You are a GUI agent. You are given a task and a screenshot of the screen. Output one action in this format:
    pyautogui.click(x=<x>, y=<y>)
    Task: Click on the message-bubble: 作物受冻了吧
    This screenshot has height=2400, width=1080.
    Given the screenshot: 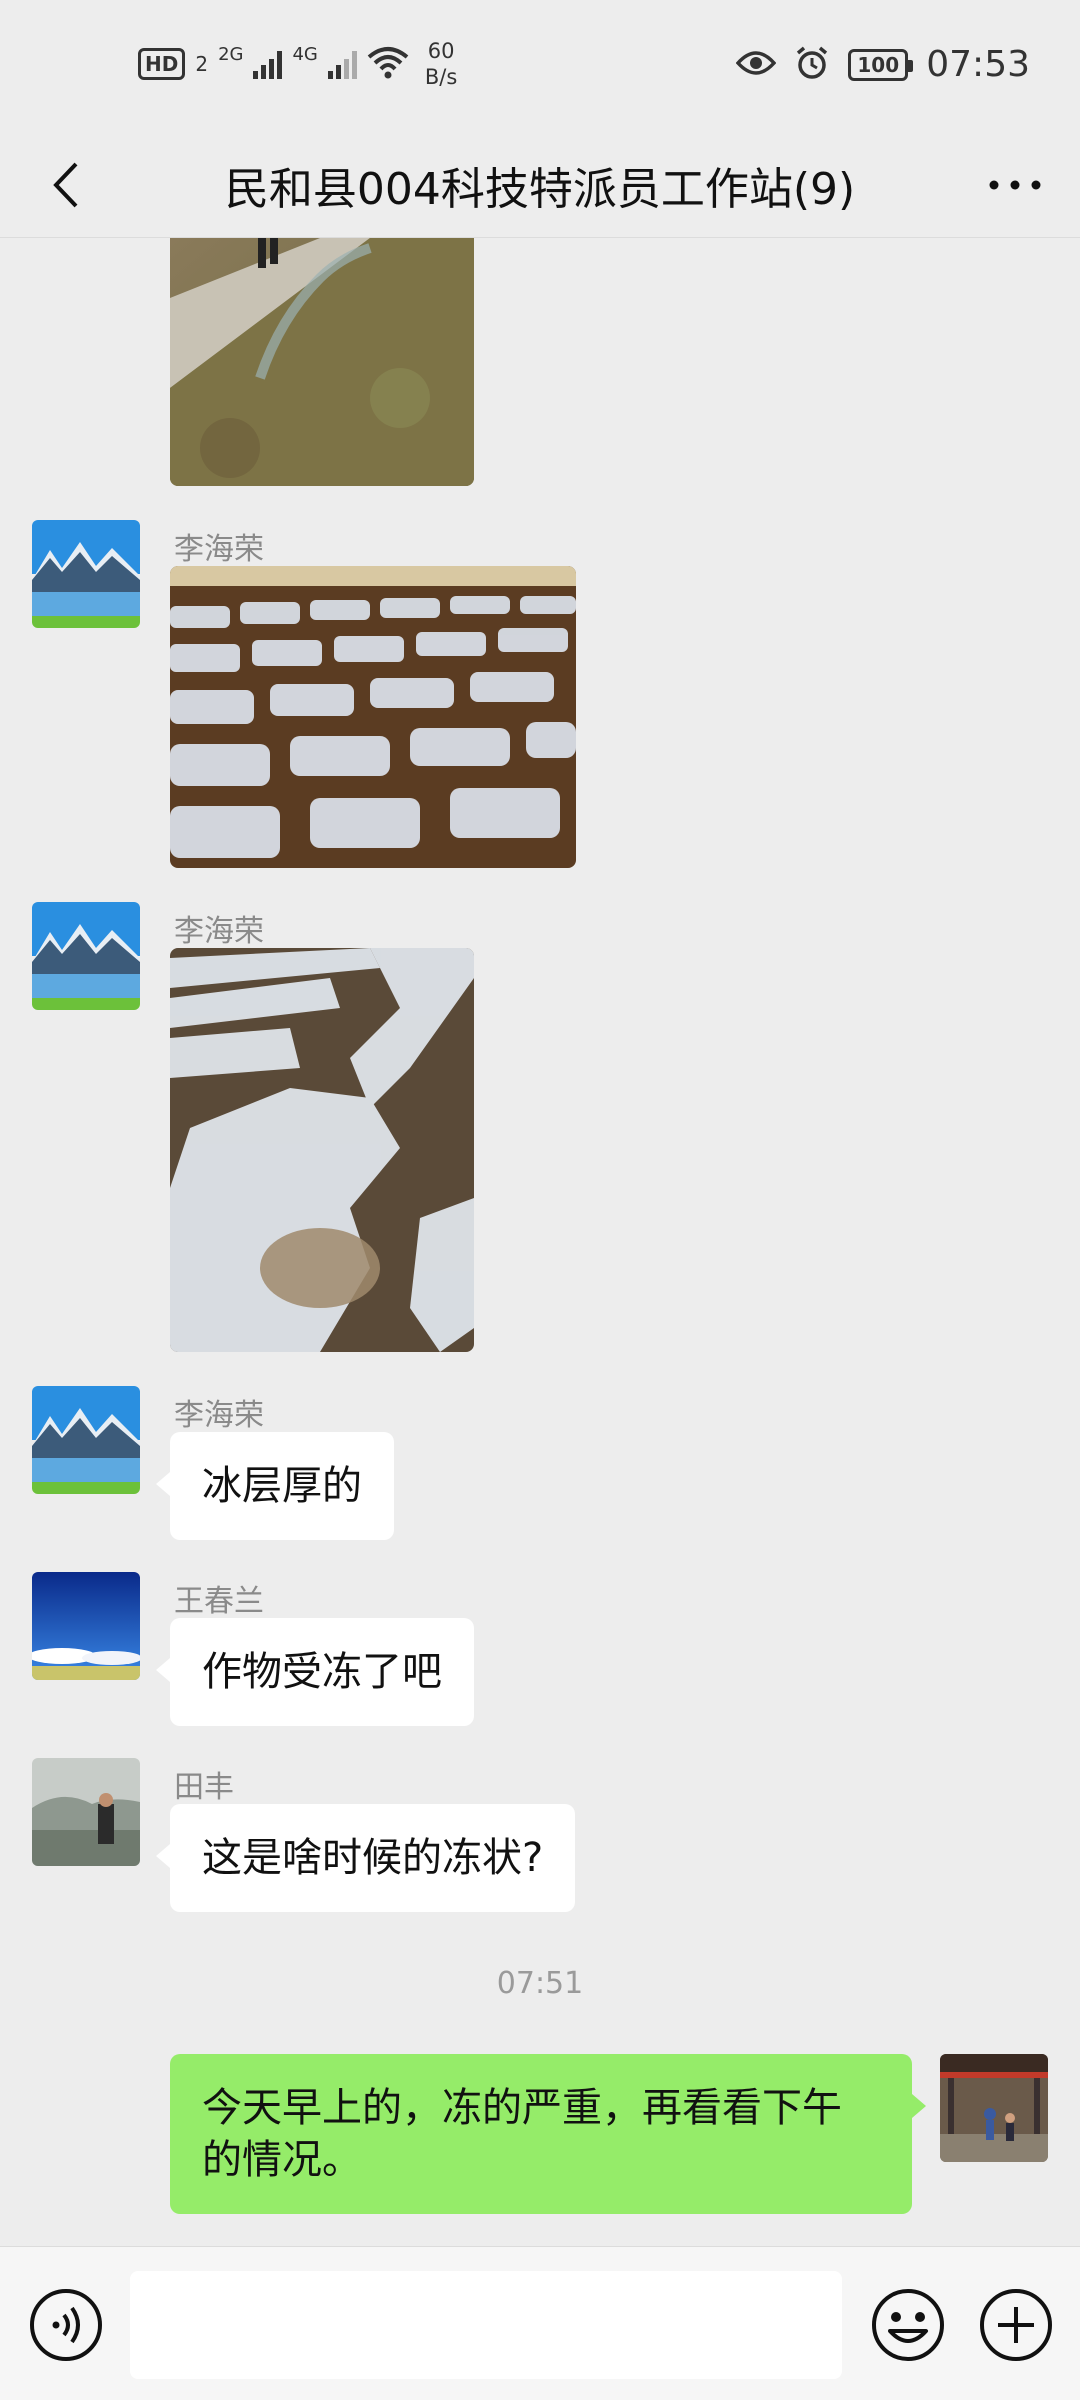 What is the action you would take?
    pyautogui.click(x=315, y=1672)
    